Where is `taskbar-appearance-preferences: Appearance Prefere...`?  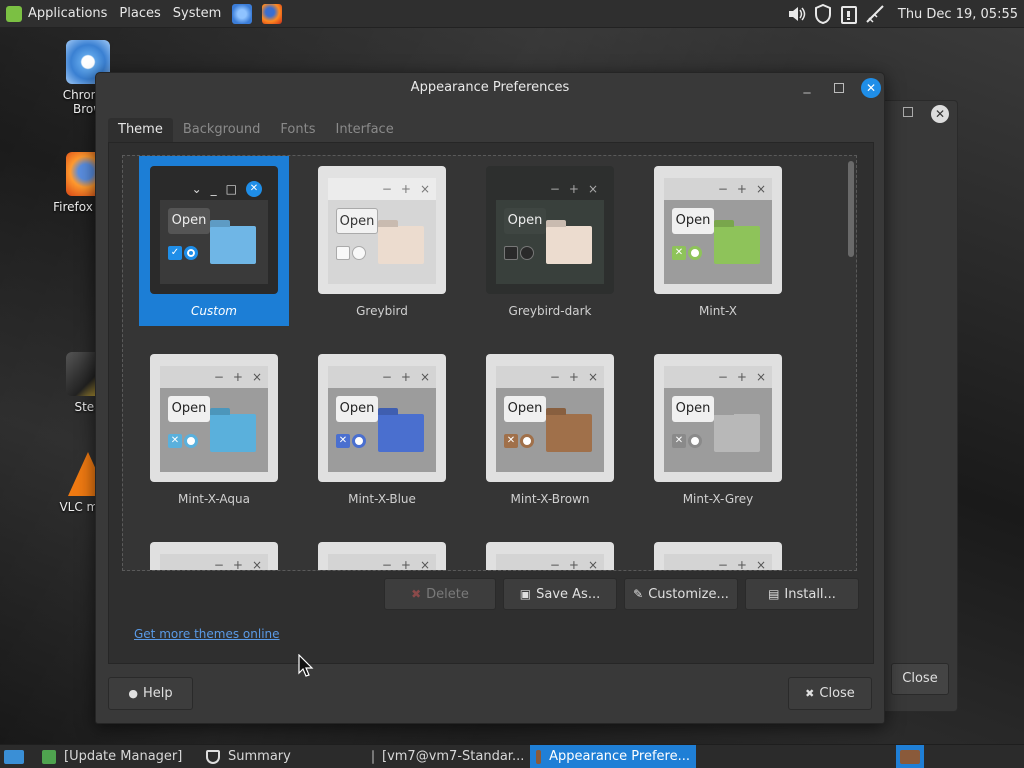
taskbar-appearance-preferences: Appearance Prefere... is located at coordinates (613, 756).